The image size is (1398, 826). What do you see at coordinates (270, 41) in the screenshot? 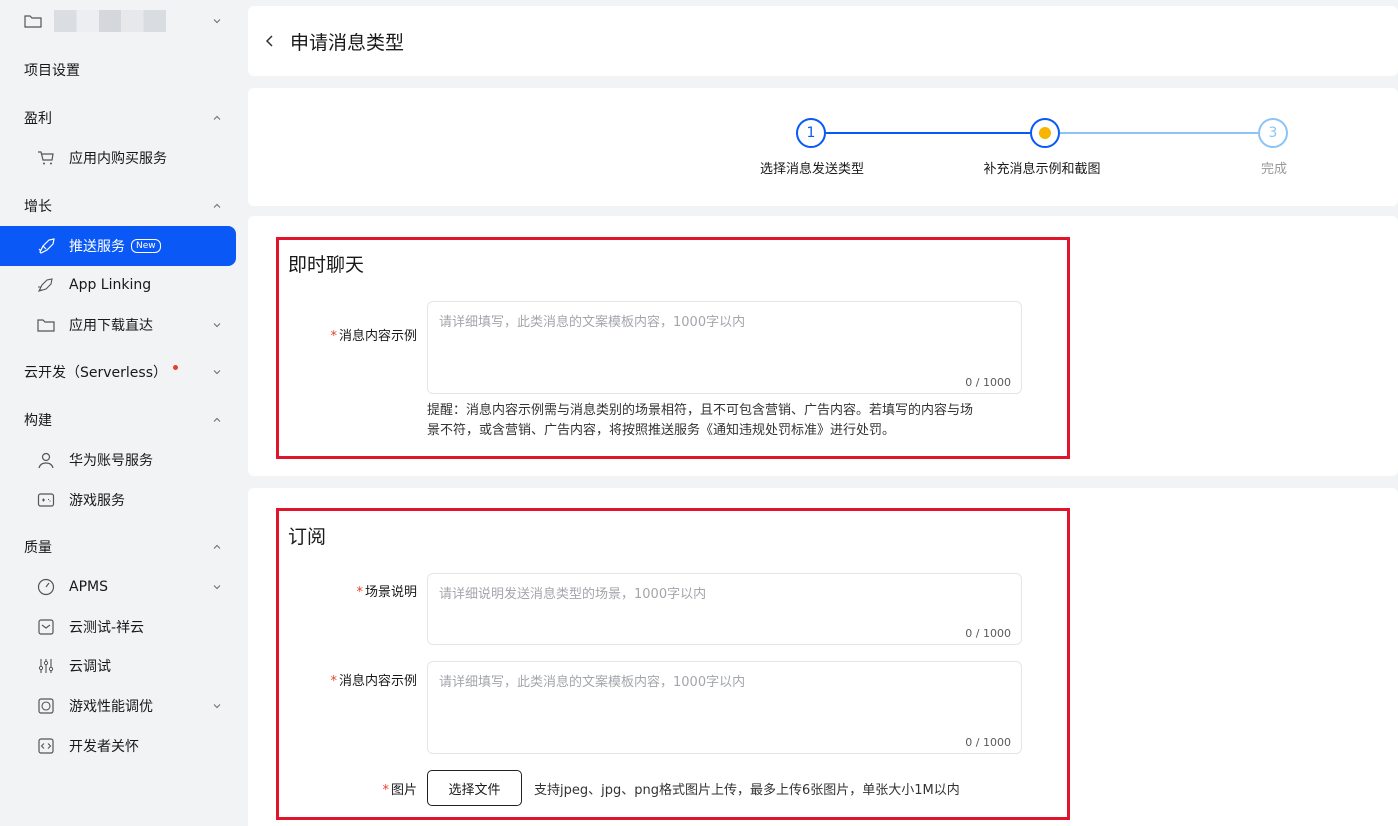
I see `back-arrow-icon` at bounding box center [270, 41].